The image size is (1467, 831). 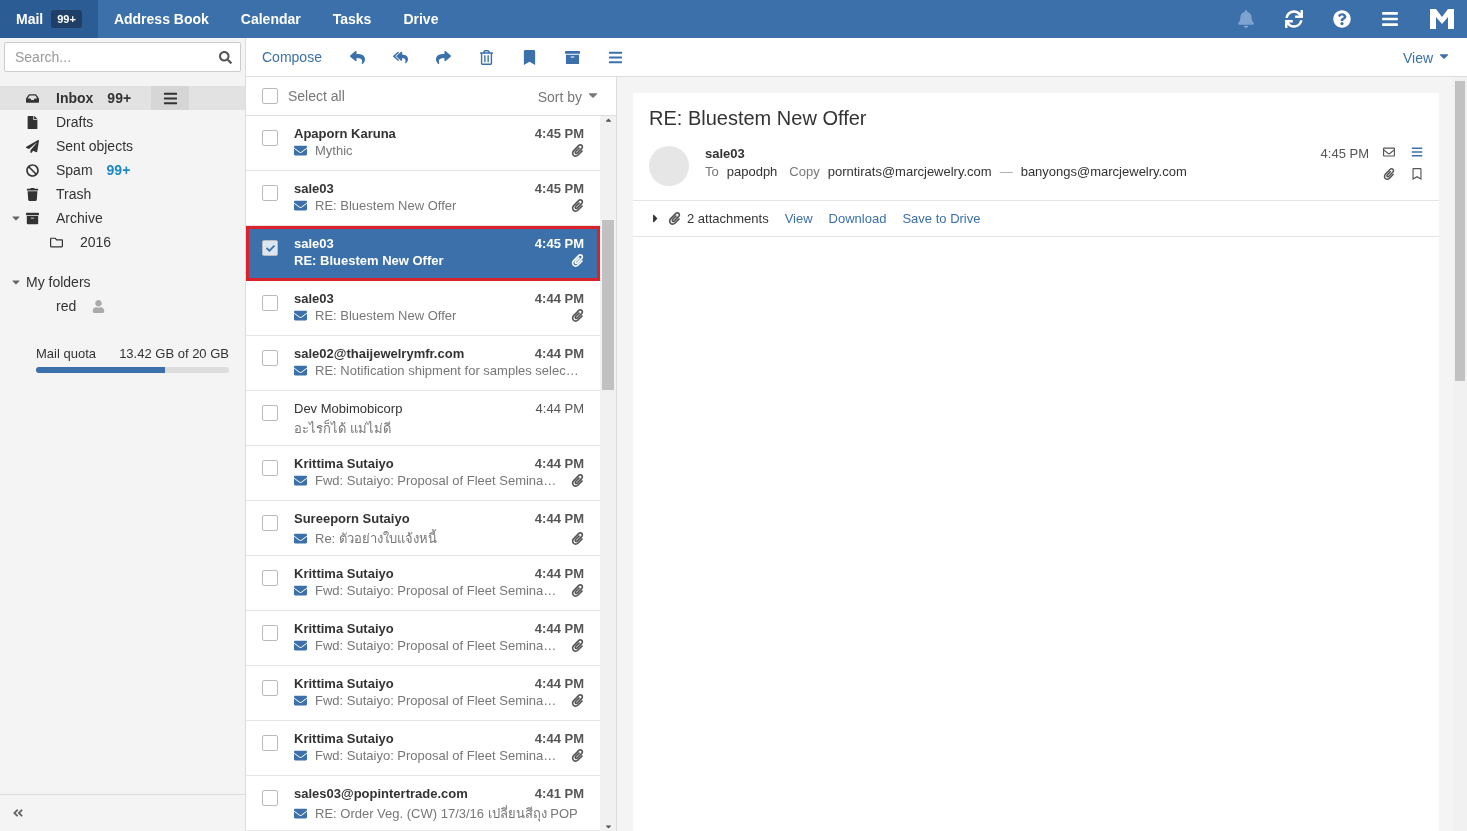 What do you see at coordinates (174, 353) in the screenshot?
I see `quota-reading: 13.42 GB of 20 GB` at bounding box center [174, 353].